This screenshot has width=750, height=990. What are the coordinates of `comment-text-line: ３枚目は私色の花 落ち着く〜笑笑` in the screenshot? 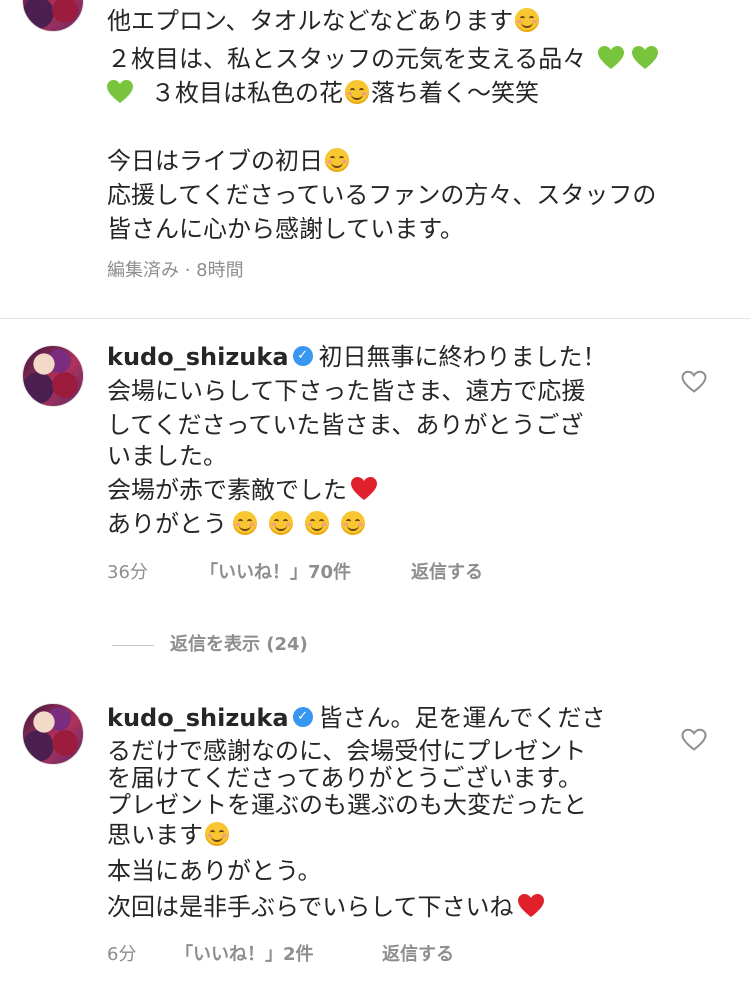 It's located at (323, 93).